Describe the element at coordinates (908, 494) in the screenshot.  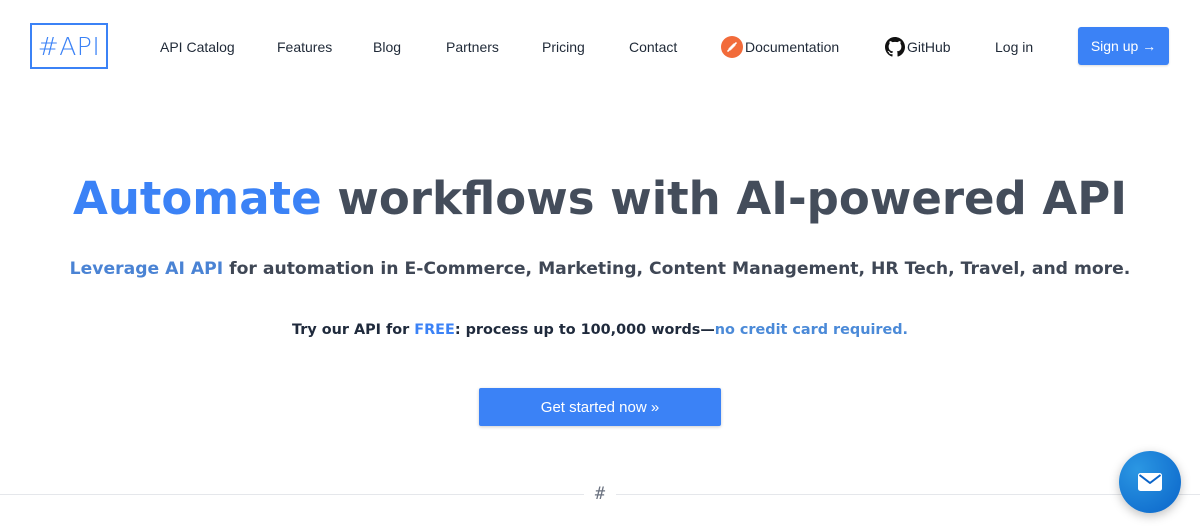
I see `section-divider-right` at that location.